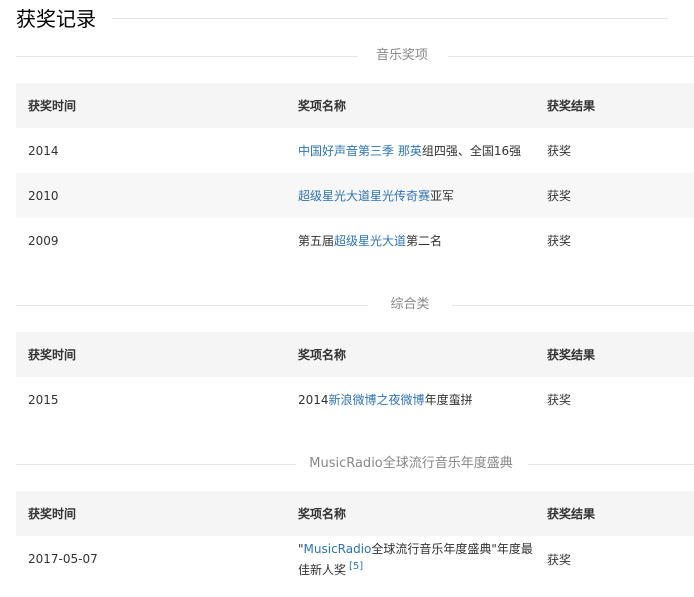 Image resolution: width=694 pixels, height=597 pixels. Describe the element at coordinates (63, 559) in the screenshot. I see `award-time: 2017-05-07` at that location.